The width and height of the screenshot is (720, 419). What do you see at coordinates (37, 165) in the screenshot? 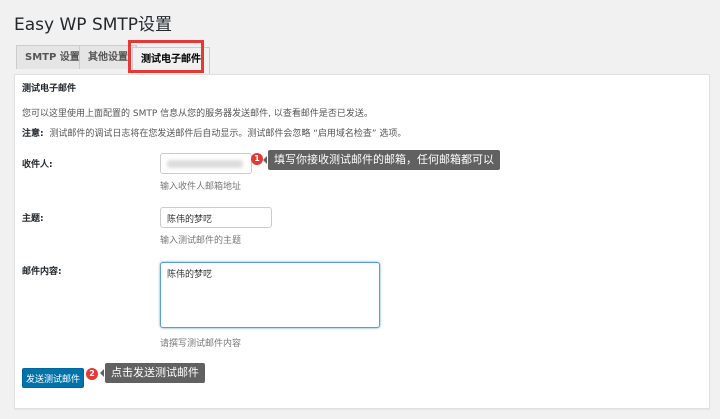
I see `recipient-label: 收件人:` at bounding box center [37, 165].